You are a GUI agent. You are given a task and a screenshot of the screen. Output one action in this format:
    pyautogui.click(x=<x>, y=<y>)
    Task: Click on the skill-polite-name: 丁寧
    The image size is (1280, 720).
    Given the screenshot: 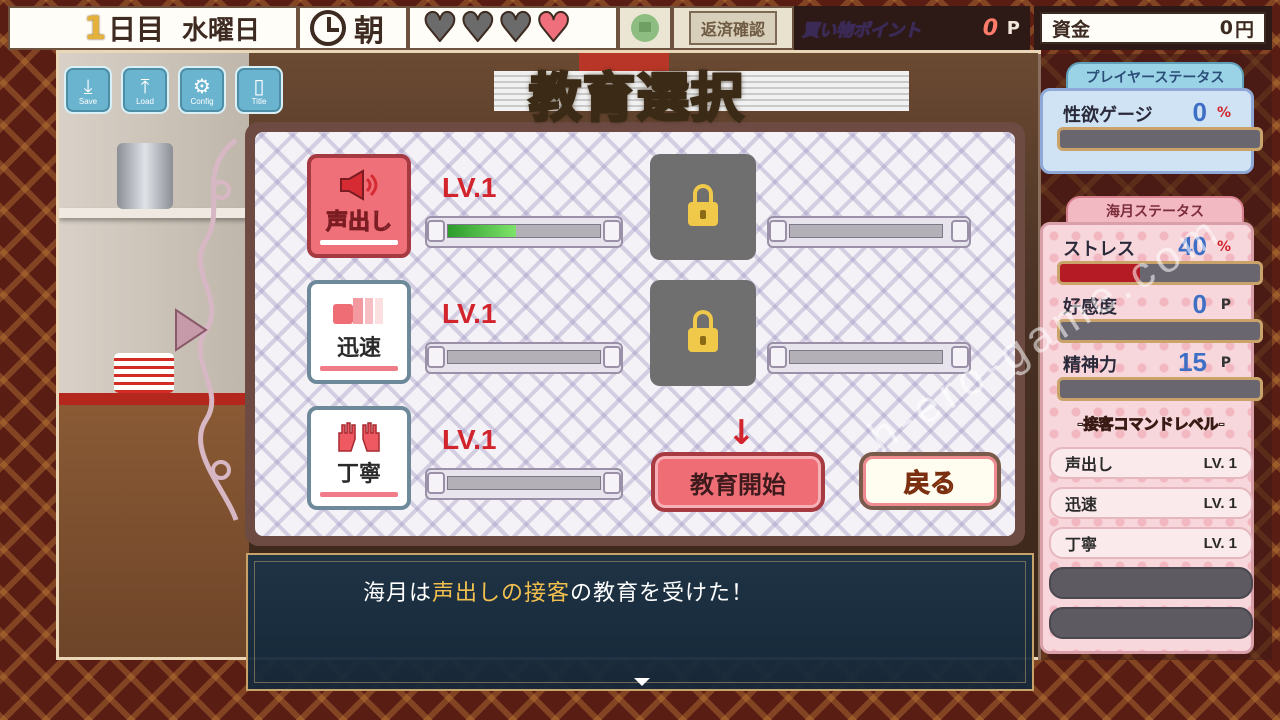 What is the action you would take?
    pyautogui.click(x=358, y=474)
    